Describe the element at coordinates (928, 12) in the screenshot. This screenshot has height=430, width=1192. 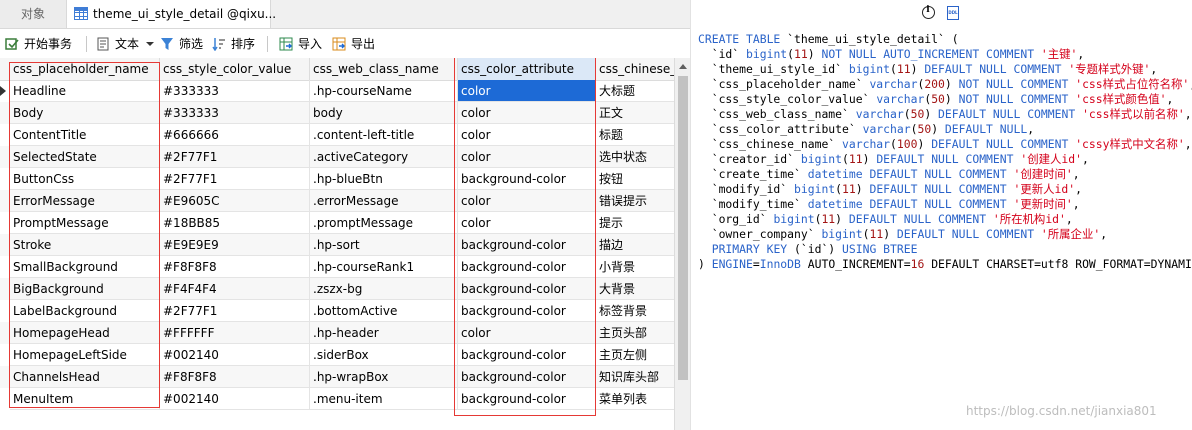
I see `info-icon` at that location.